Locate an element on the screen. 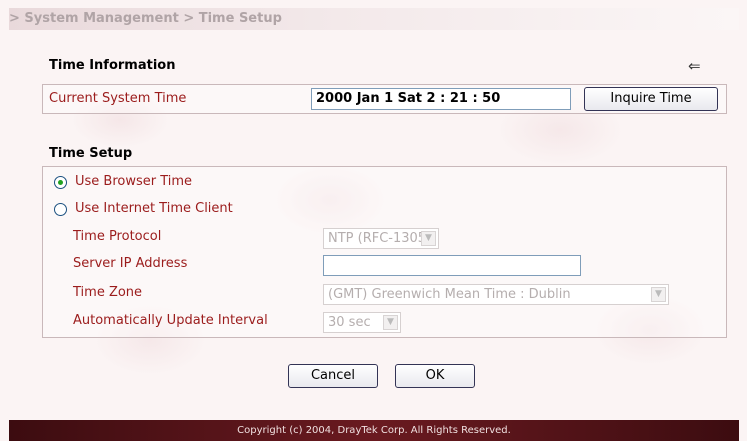  current-system-time-field: 2000 Jan 1 Sat 2 : 21 : 50 is located at coordinates (441, 99).